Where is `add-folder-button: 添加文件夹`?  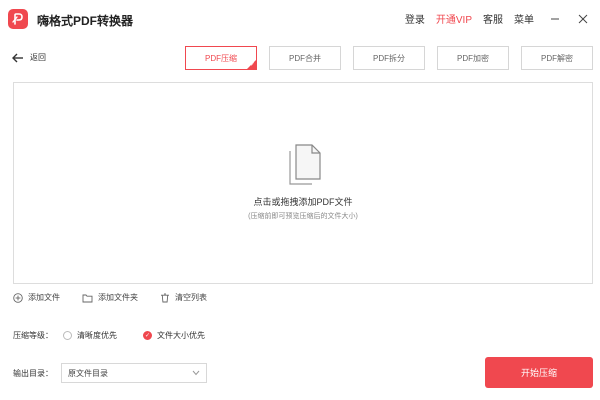 add-folder-button: 添加文件夹 is located at coordinates (110, 297).